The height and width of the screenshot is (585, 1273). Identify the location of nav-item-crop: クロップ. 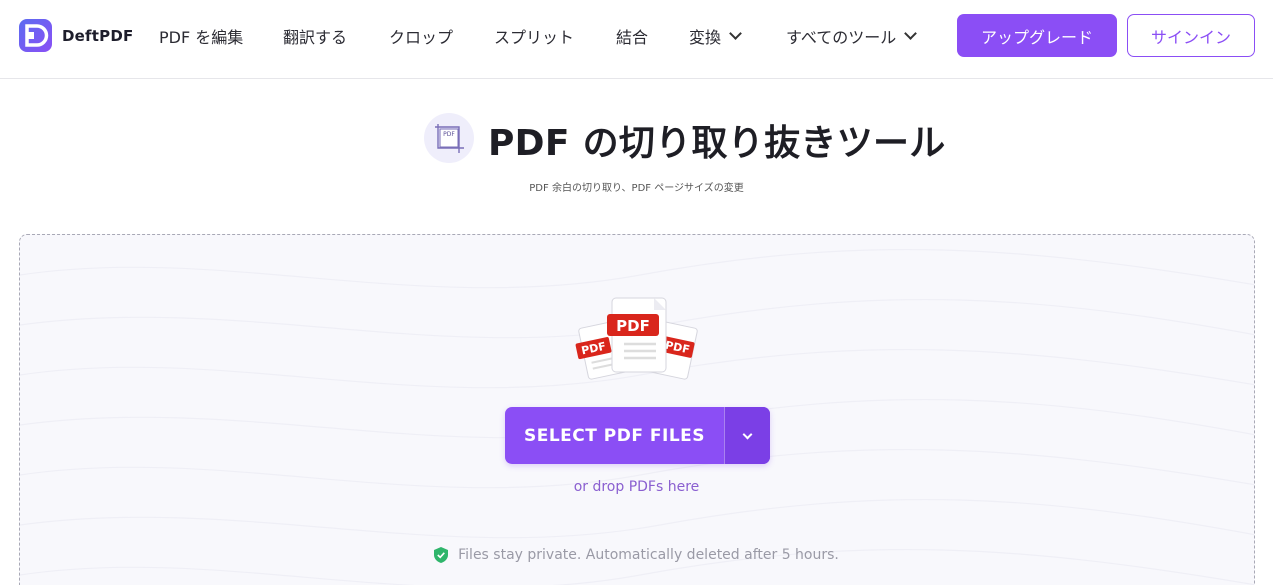
(421, 36).